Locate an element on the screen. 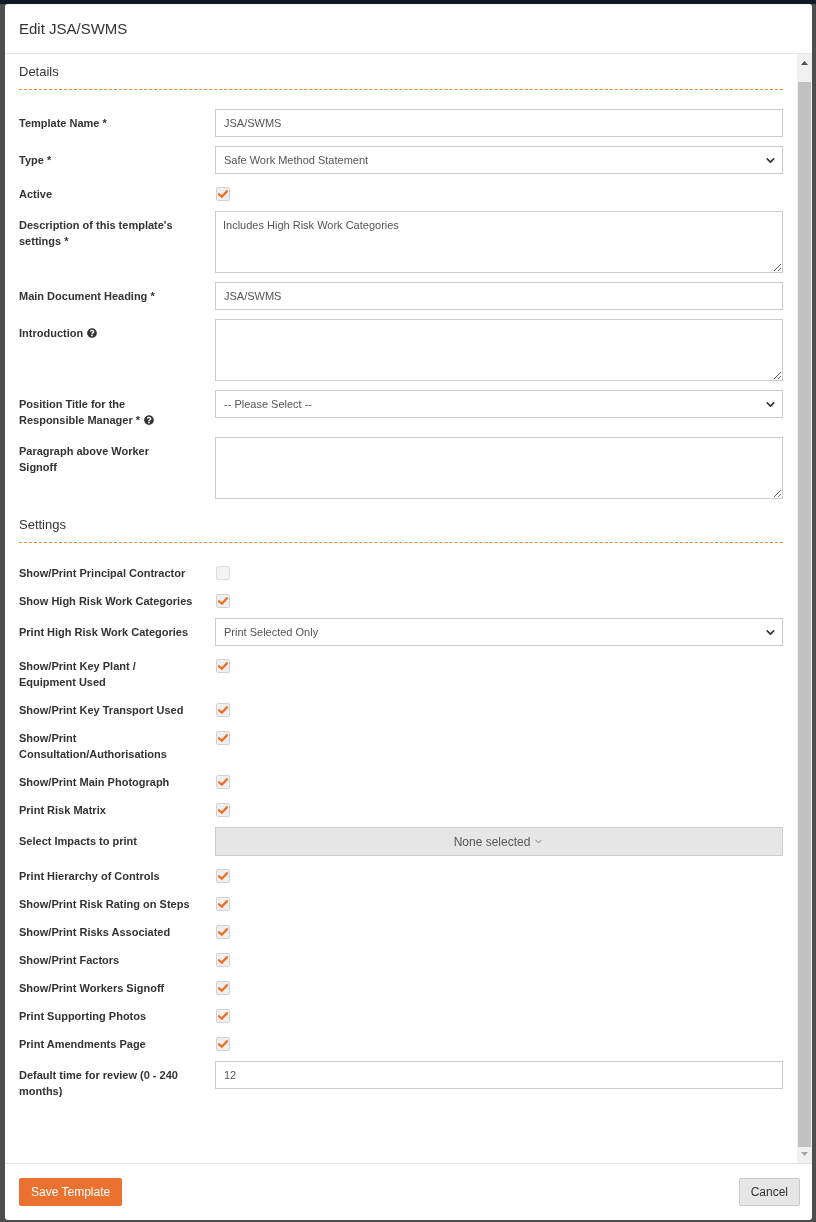 This screenshot has width=816, height=1222. cancel-button: Cancel is located at coordinates (769, 1192).